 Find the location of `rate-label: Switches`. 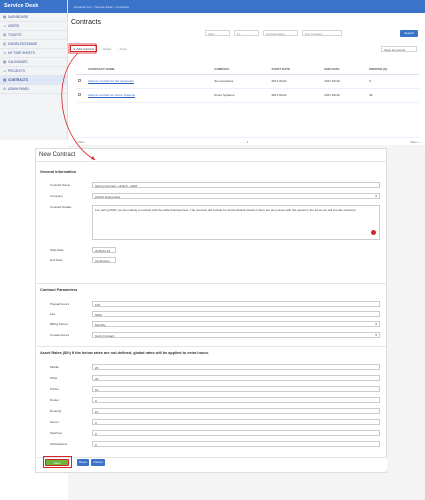

rate-label: Switches is located at coordinates (56, 433).